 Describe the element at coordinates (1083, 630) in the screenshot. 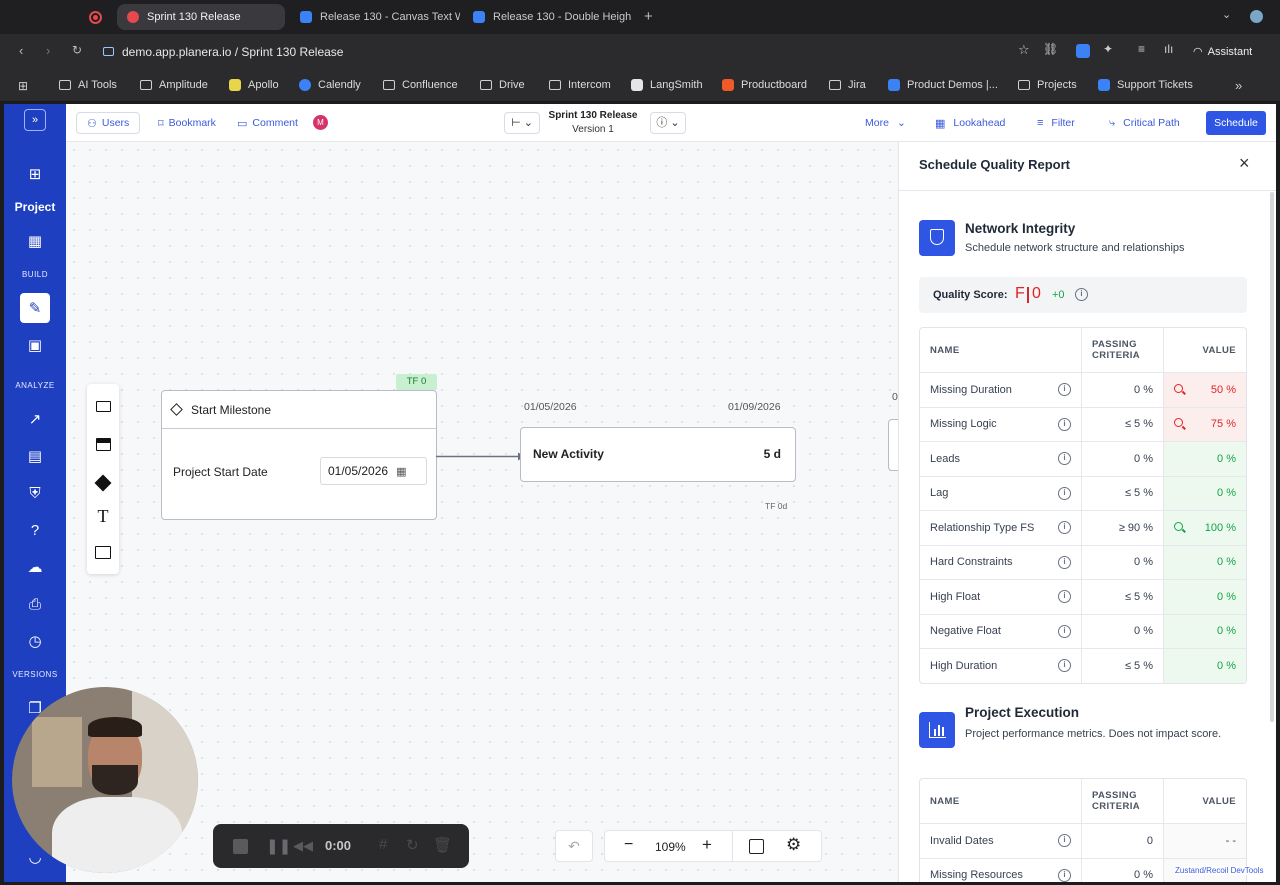

I see `table-row: Negative Float i 0 % 0 %` at that location.